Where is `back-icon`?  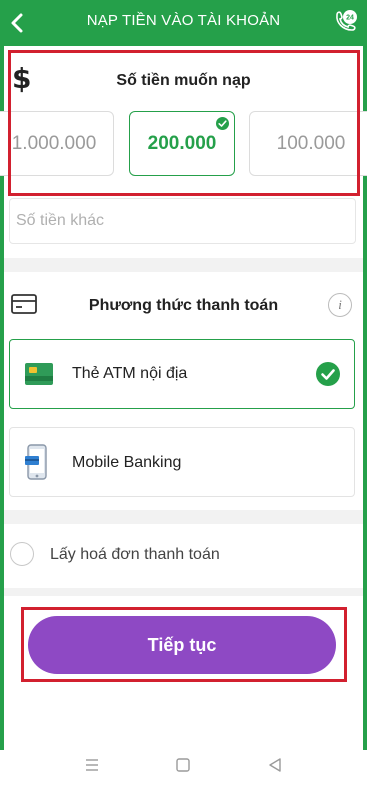 back-icon is located at coordinates (275, 765).